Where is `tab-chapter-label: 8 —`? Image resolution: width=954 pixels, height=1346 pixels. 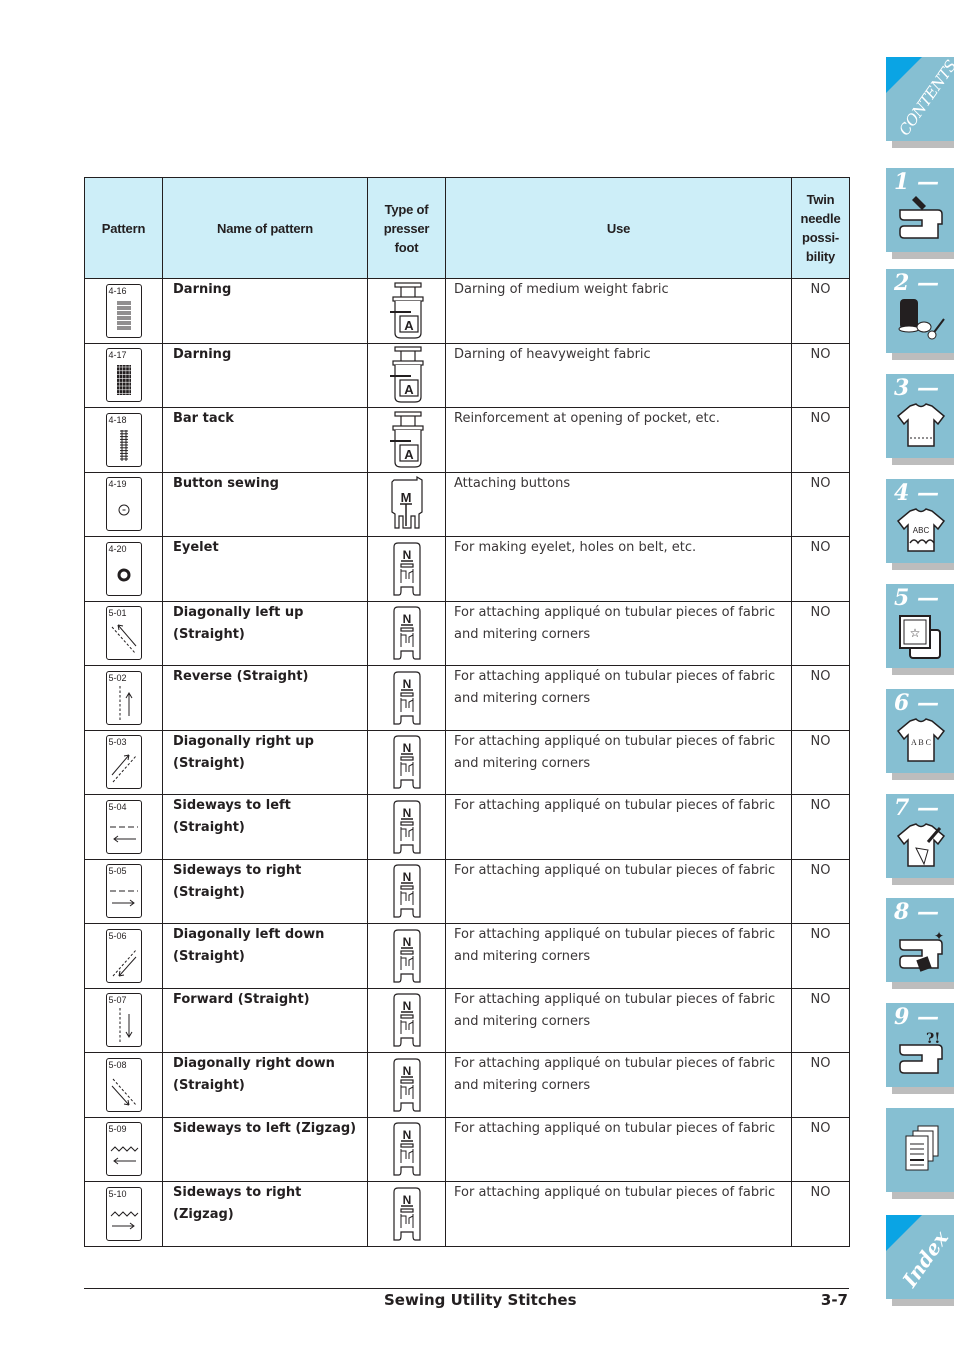 tab-chapter-label: 8 — is located at coordinates (916, 912).